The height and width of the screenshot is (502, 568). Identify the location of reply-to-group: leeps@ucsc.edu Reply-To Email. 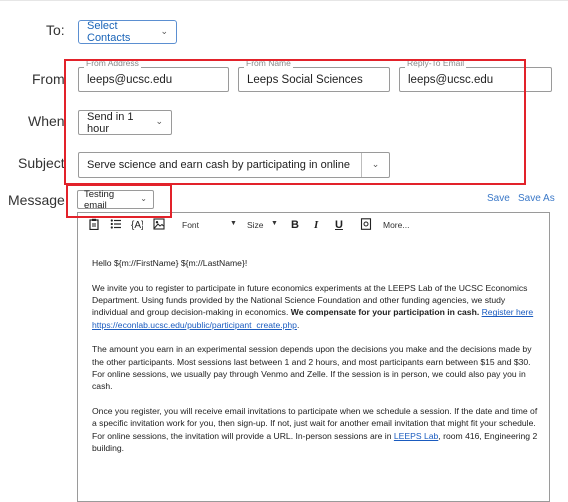
(475, 75).